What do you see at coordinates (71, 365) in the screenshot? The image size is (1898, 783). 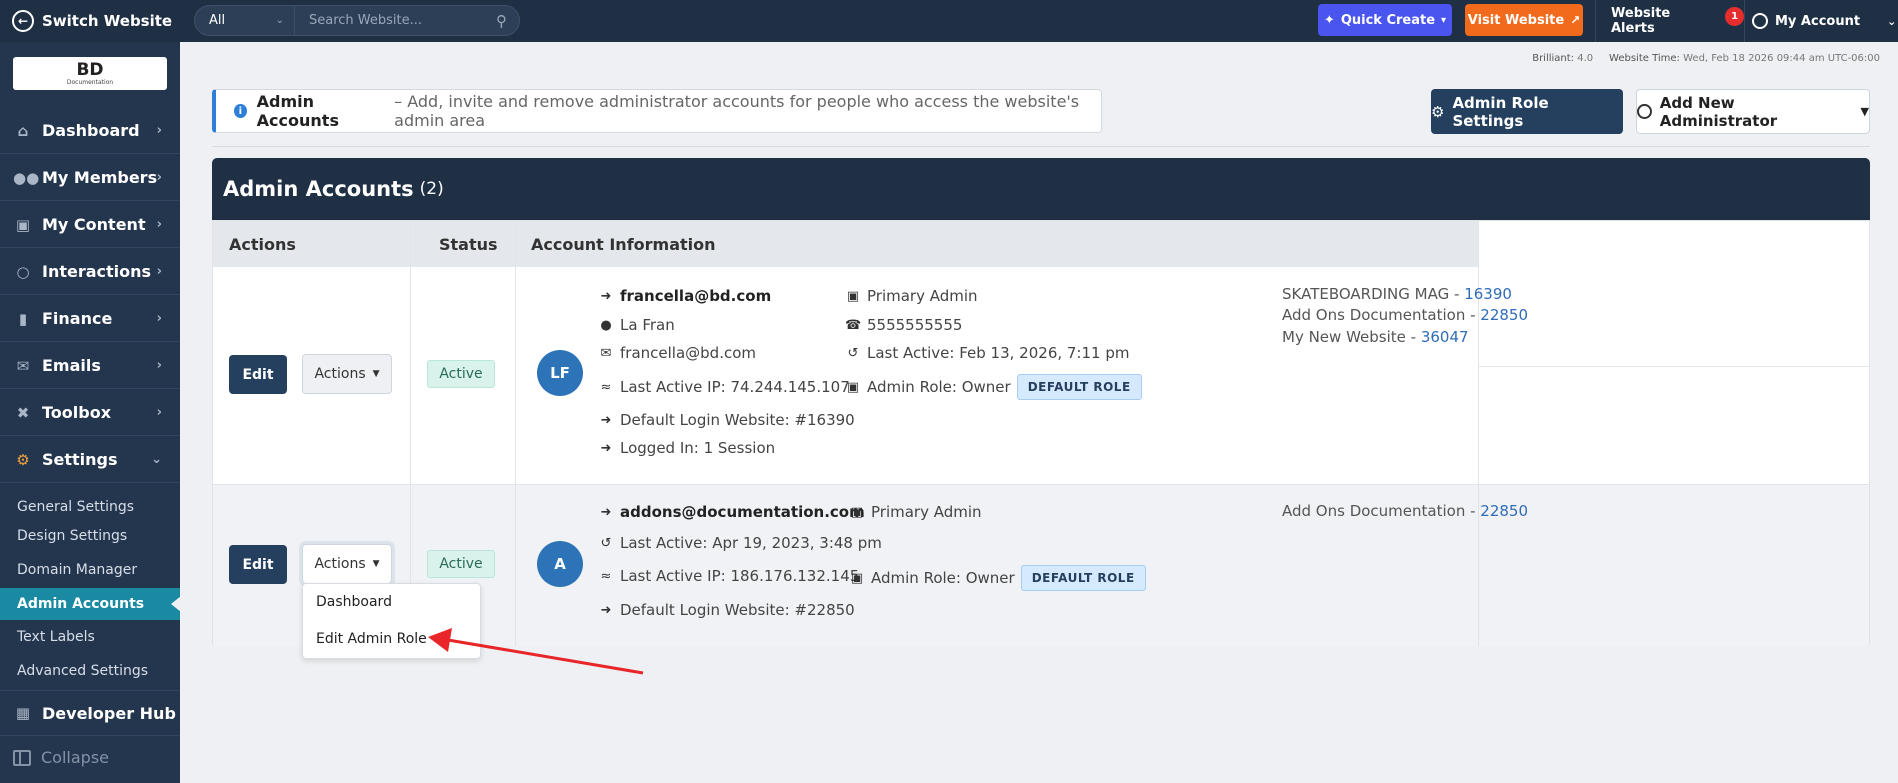 I see `sidebar-item-label: Emails` at bounding box center [71, 365].